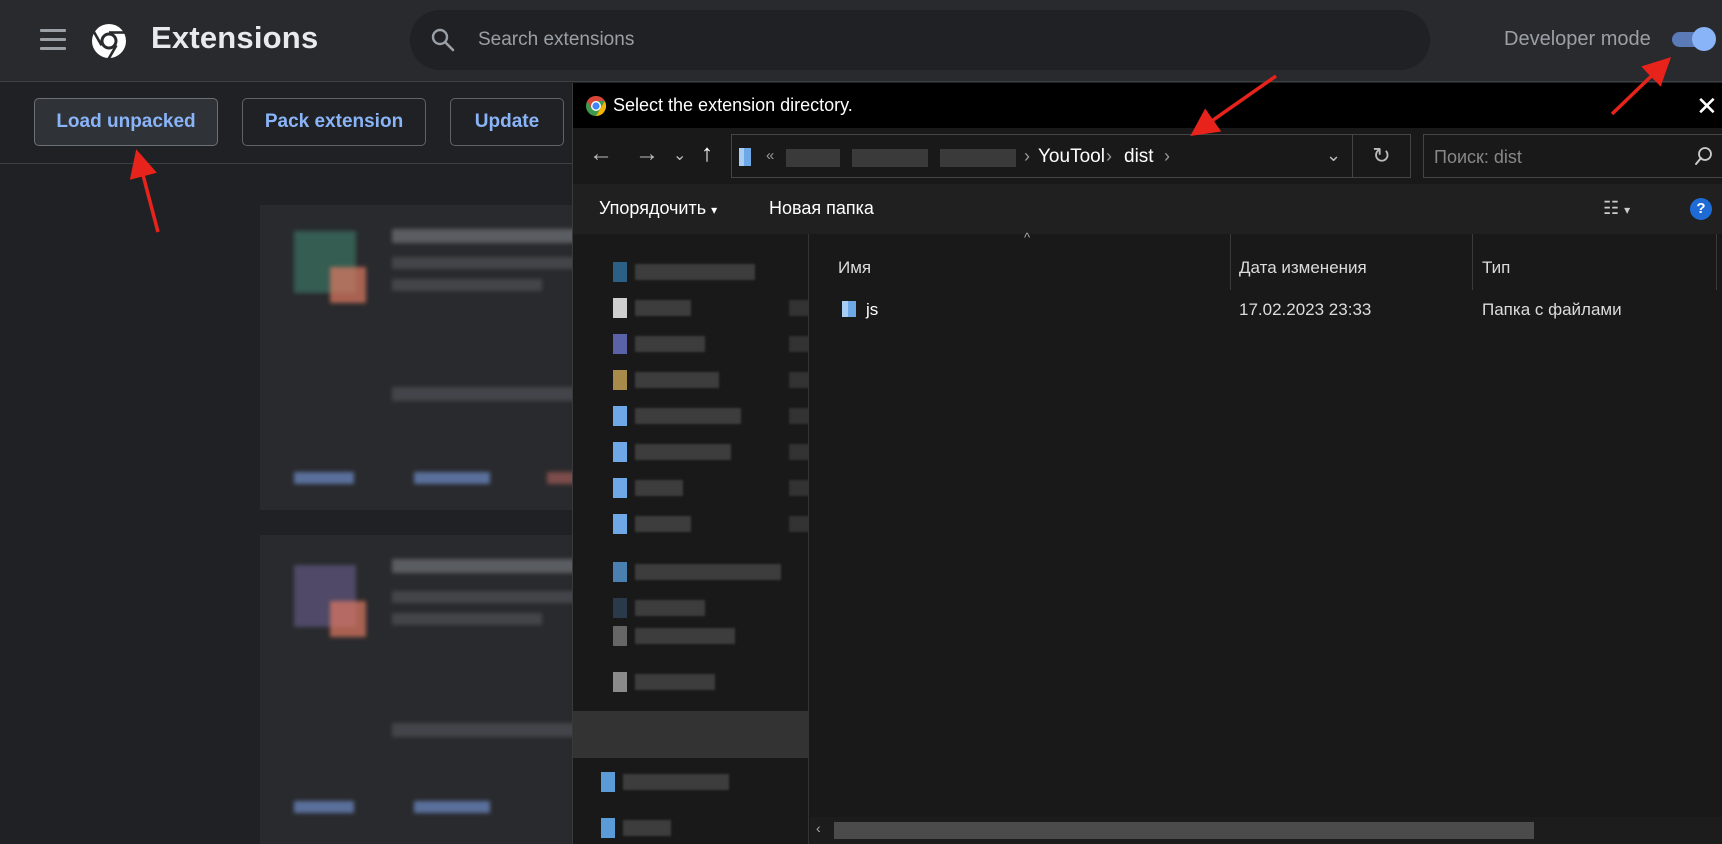 This screenshot has height=844, width=1722. I want to click on extension-version, so click(486, 263).